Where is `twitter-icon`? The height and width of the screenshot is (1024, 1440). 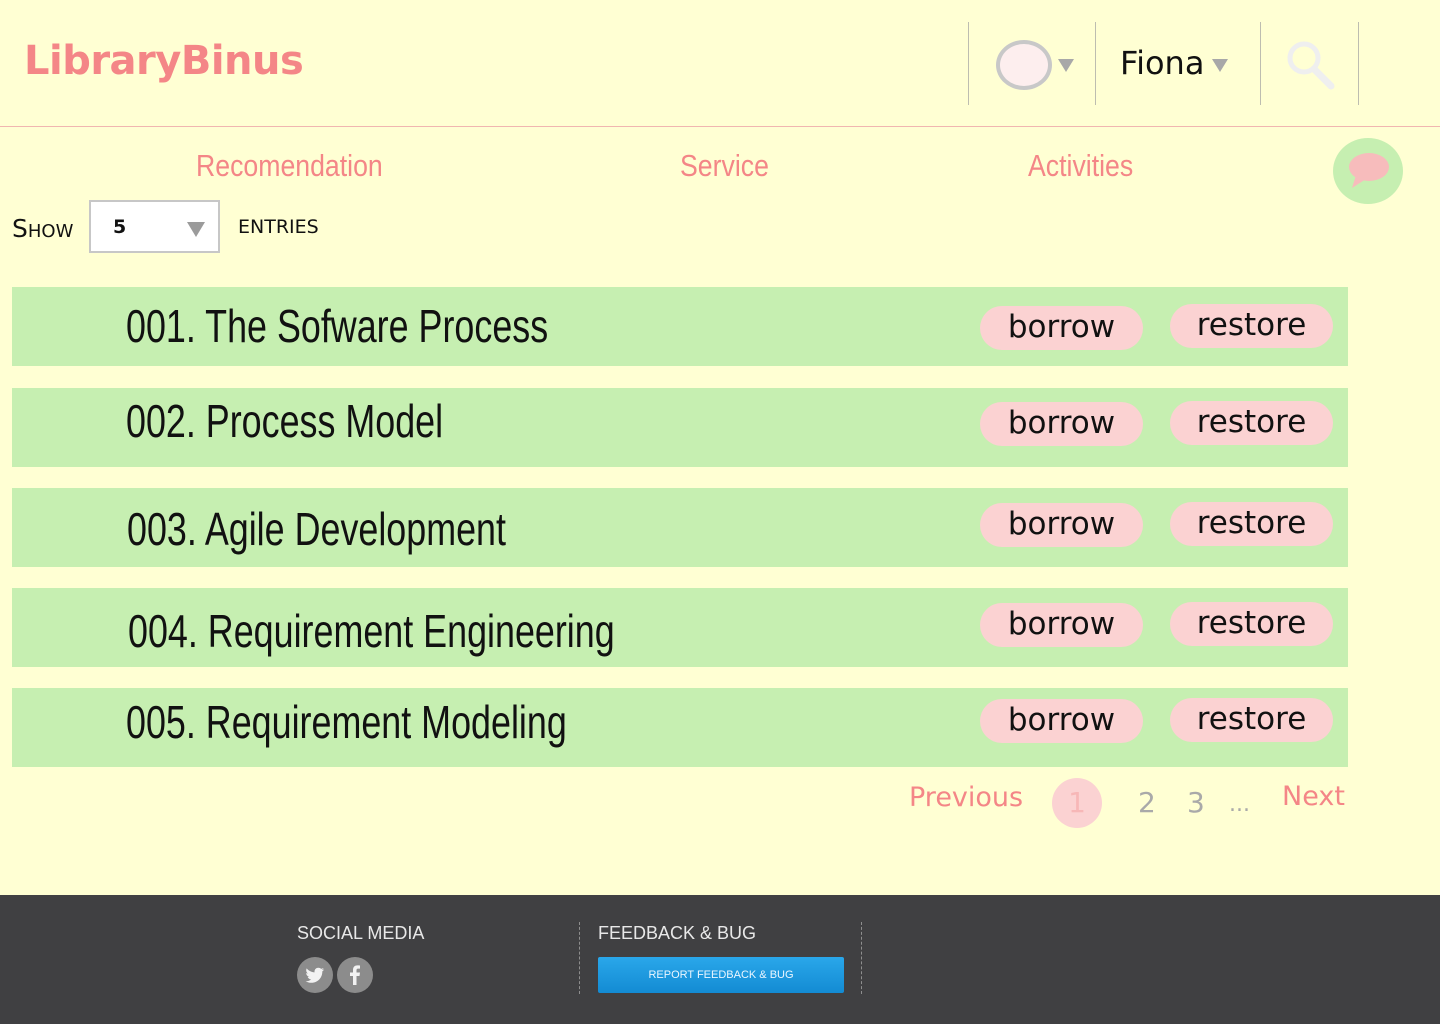 twitter-icon is located at coordinates (315, 975).